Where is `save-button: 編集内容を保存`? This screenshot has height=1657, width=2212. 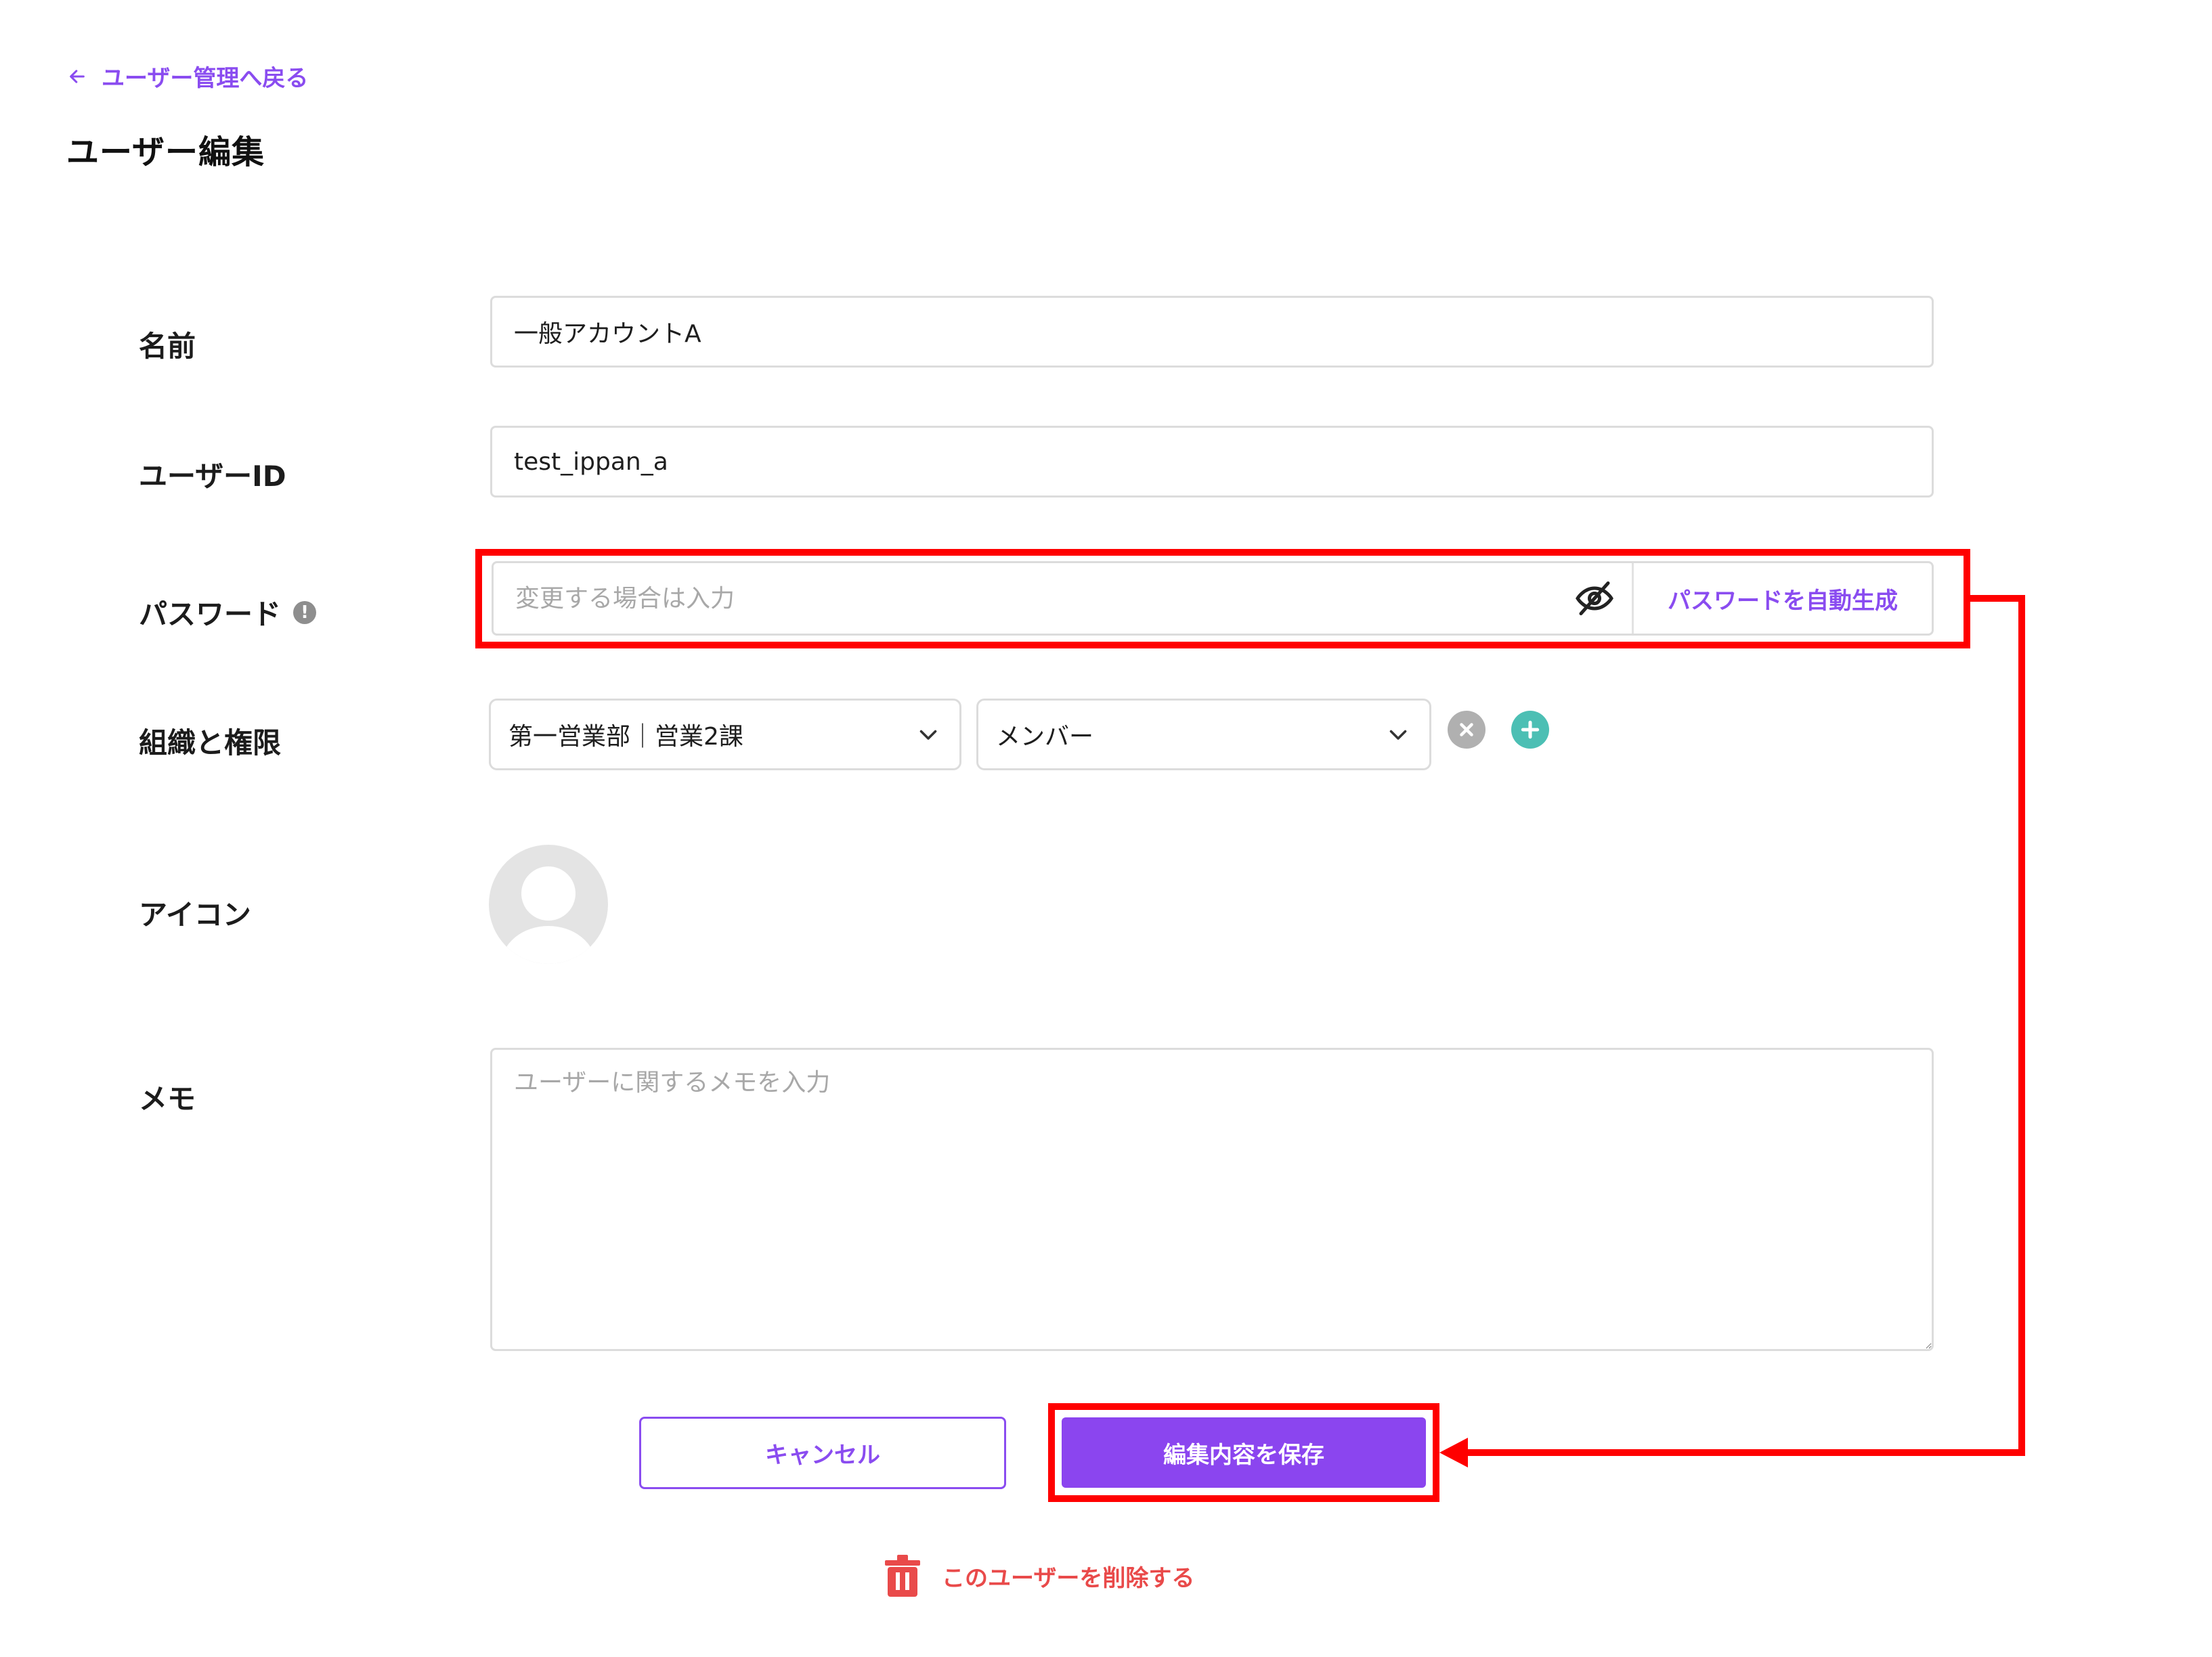 save-button: 編集内容を保存 is located at coordinates (1244, 1452).